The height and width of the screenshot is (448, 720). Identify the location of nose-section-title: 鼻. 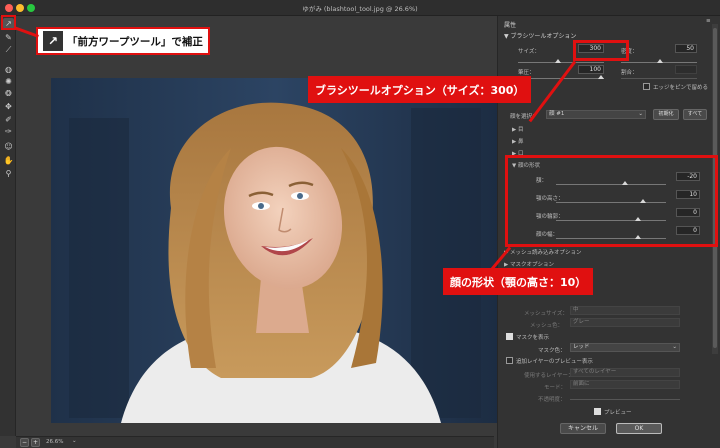
(520, 142).